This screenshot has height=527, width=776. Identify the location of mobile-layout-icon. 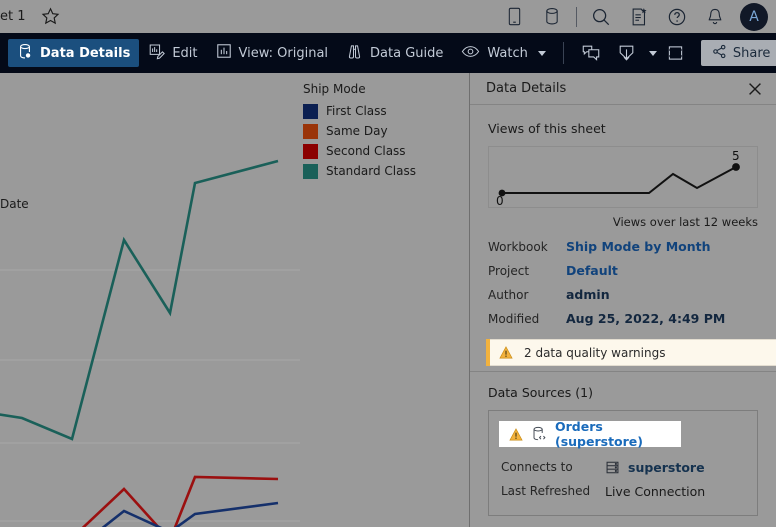
(514, 16).